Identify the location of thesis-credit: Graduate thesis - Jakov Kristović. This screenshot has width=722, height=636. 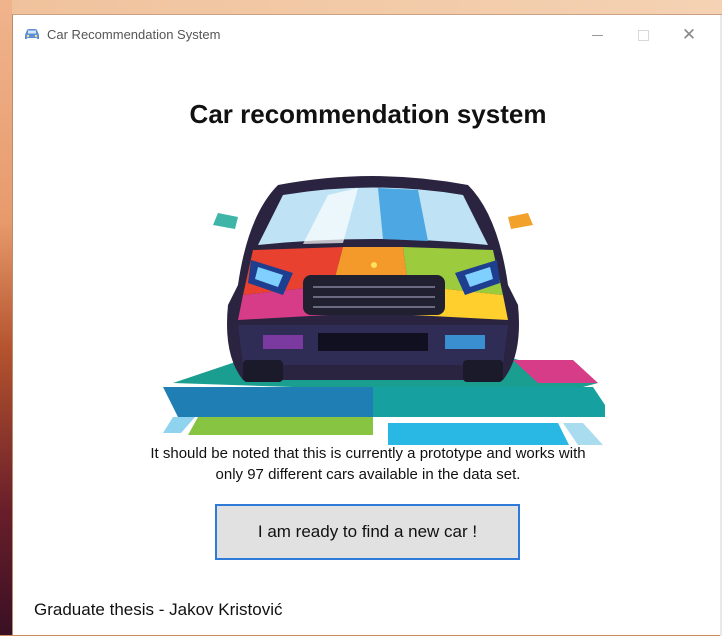
(158, 609).